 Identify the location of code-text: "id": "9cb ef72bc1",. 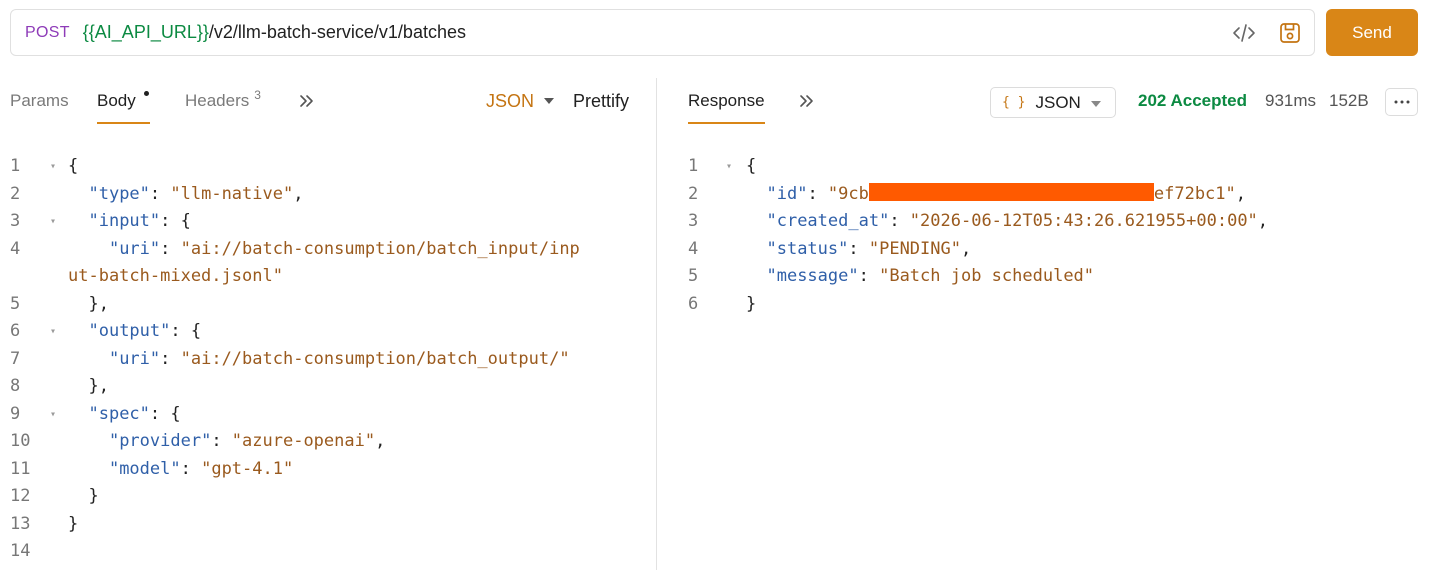
(996, 195).